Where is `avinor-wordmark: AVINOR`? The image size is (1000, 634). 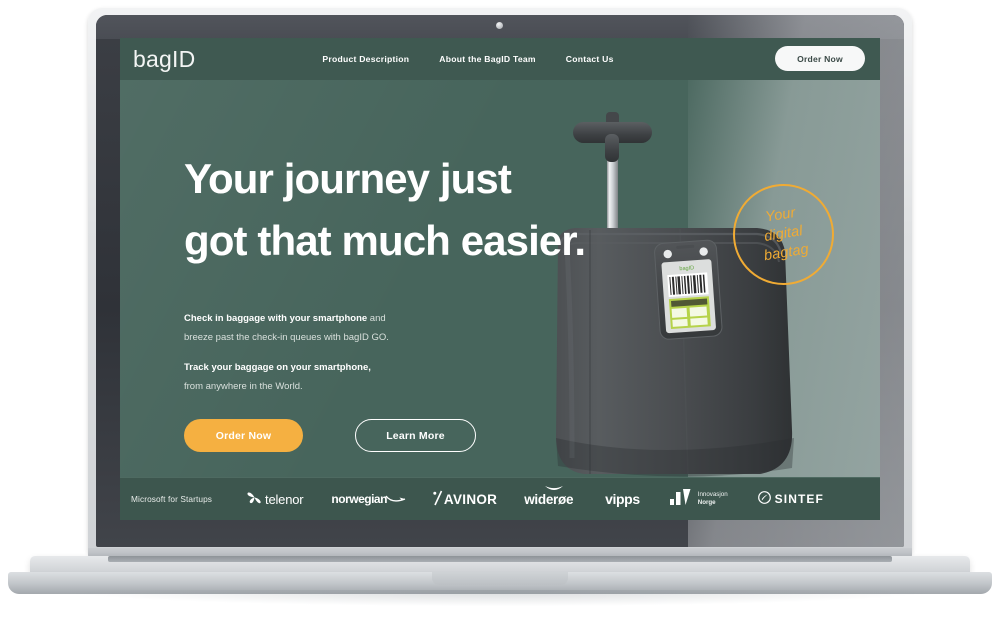 avinor-wordmark: AVINOR is located at coordinates (470, 499).